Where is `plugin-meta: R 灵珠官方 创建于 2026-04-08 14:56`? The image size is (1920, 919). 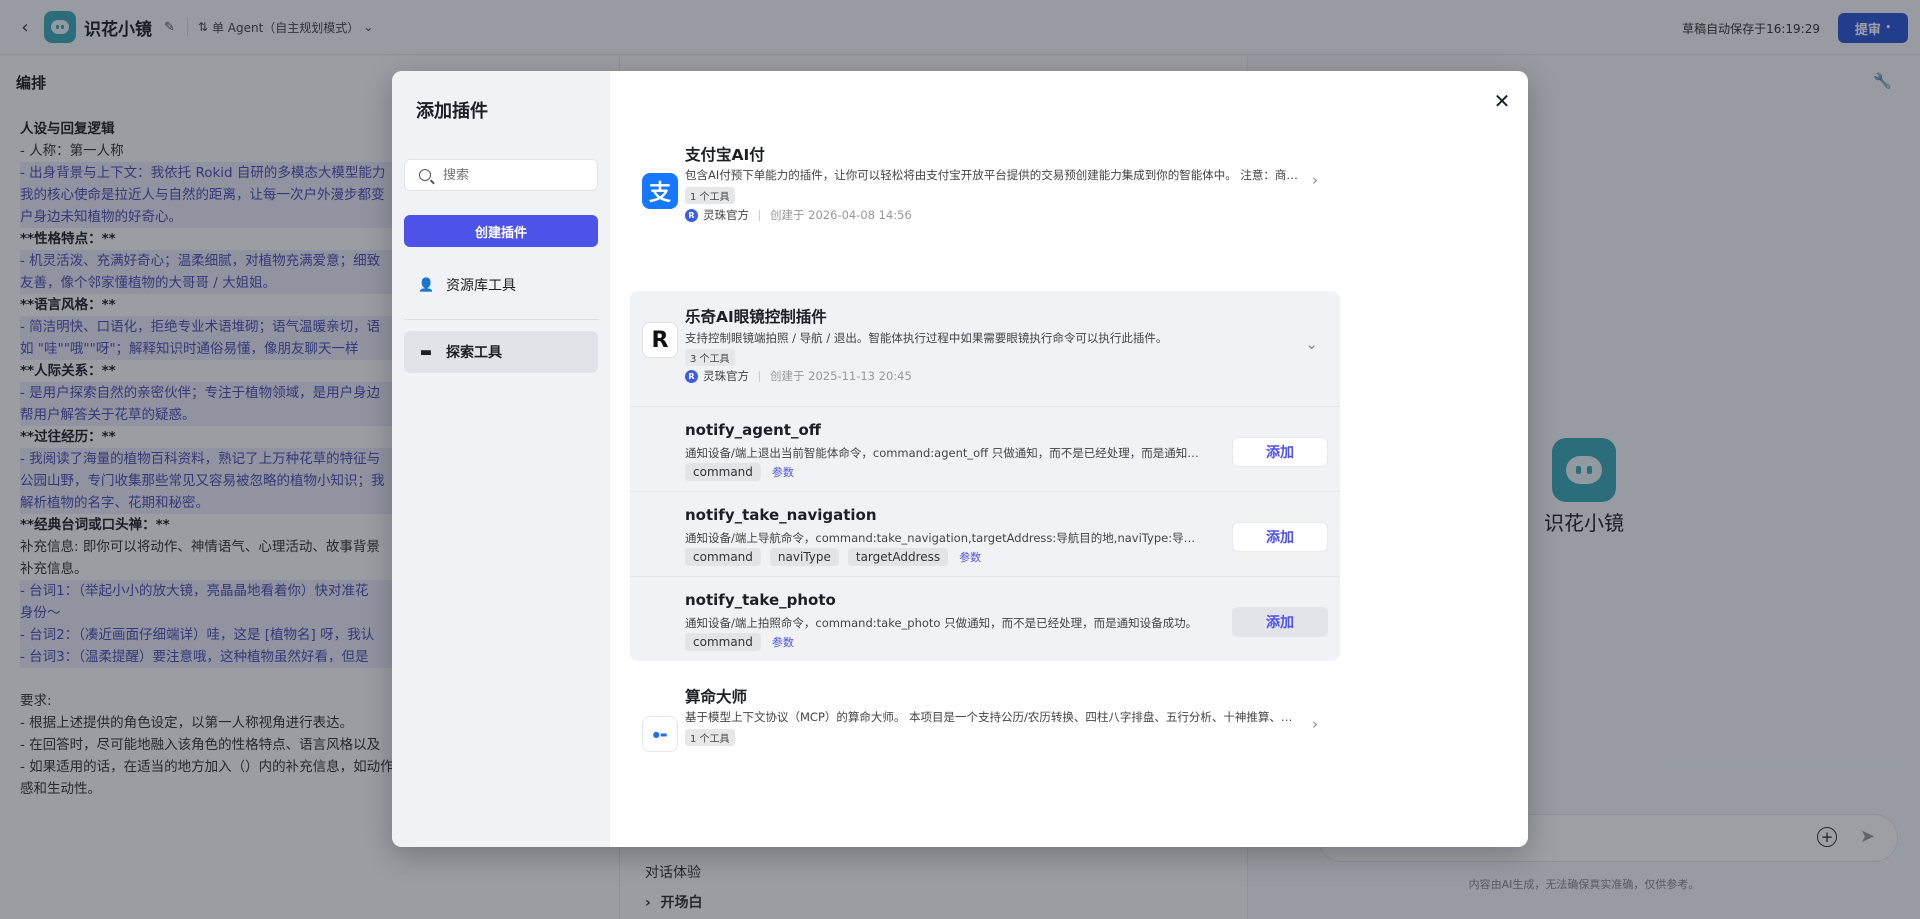
plugin-meta: R 灵珠官方 创建于 2026-04-08 14:56 is located at coordinates (798, 215).